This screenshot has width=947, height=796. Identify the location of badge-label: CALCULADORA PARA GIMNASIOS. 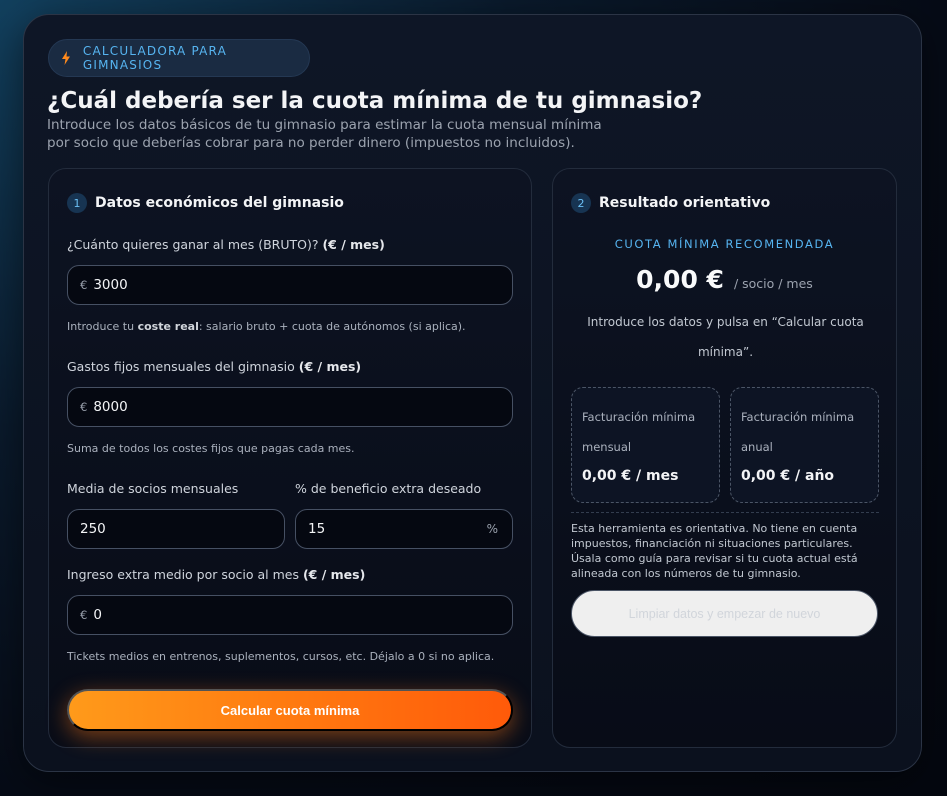
(154, 58).